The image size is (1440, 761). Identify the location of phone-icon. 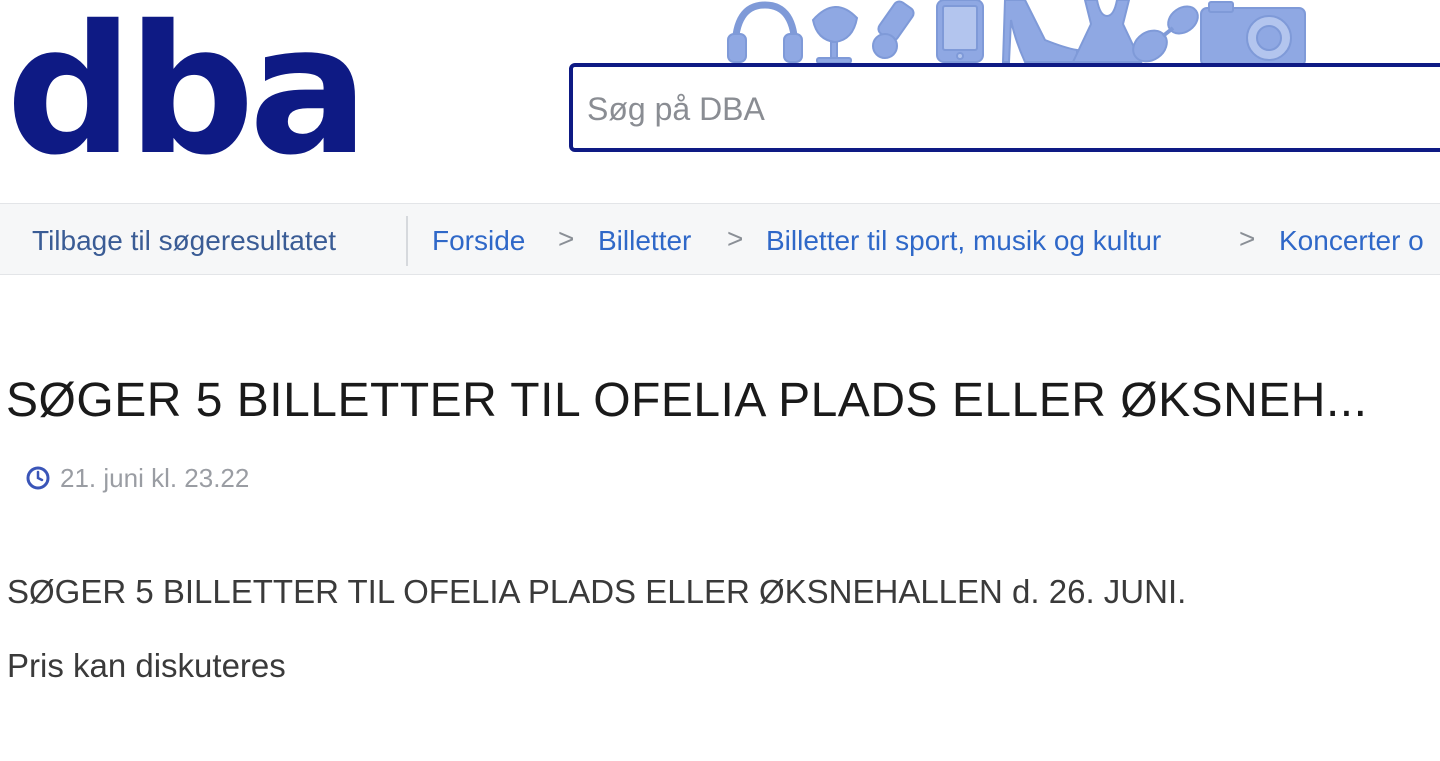
(960, 31).